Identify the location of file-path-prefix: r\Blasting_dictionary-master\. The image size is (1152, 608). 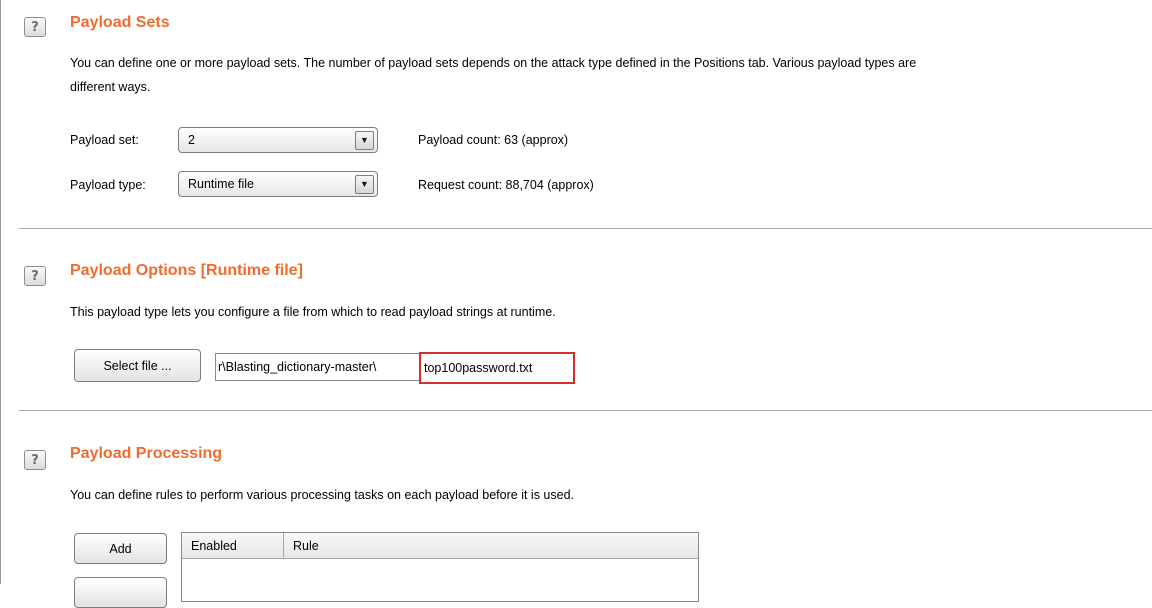
(297, 367).